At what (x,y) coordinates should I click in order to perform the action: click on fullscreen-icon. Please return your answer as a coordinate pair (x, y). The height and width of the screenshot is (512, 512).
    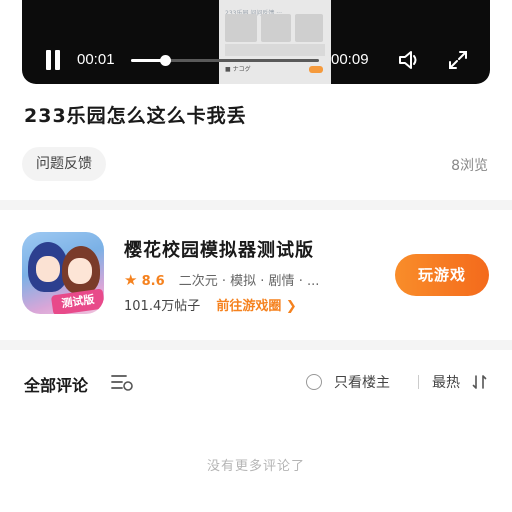
    Looking at the image, I should click on (458, 60).